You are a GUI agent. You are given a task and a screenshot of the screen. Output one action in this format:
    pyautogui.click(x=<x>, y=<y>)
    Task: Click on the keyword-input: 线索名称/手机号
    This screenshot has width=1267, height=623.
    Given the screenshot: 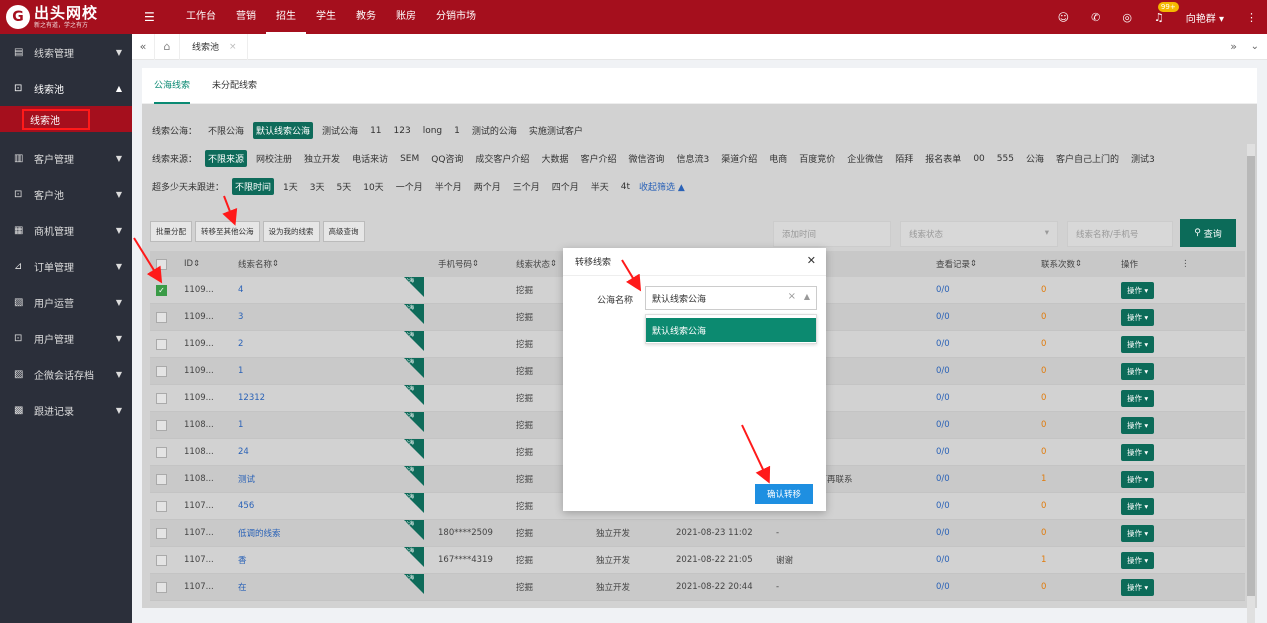 What is the action you would take?
    pyautogui.click(x=1120, y=234)
    